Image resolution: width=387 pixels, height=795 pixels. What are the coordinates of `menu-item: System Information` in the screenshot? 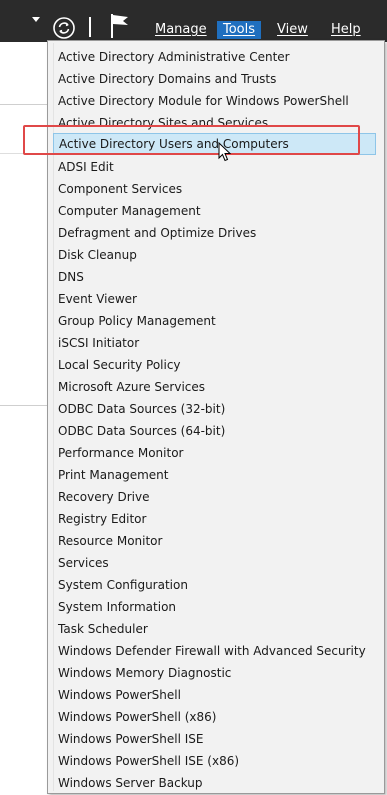 It's located at (117, 607).